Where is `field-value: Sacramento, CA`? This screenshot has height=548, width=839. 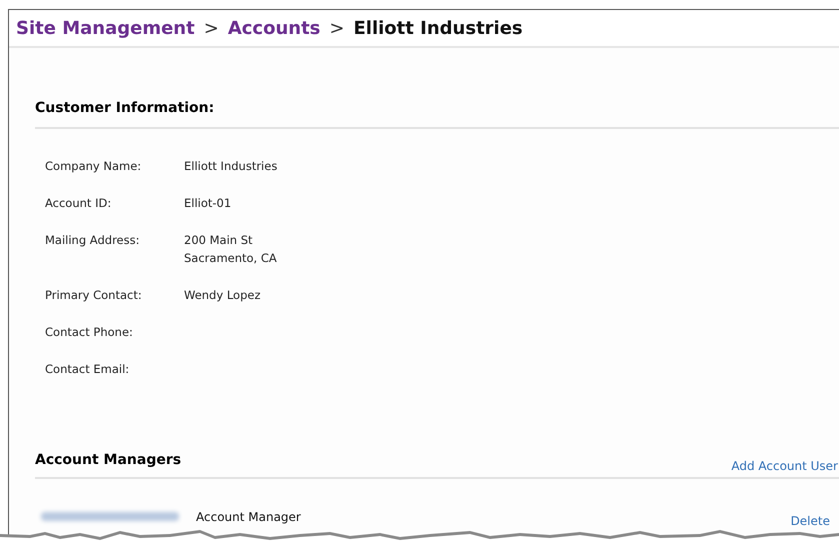
field-value: Sacramento, CA is located at coordinates (230, 258).